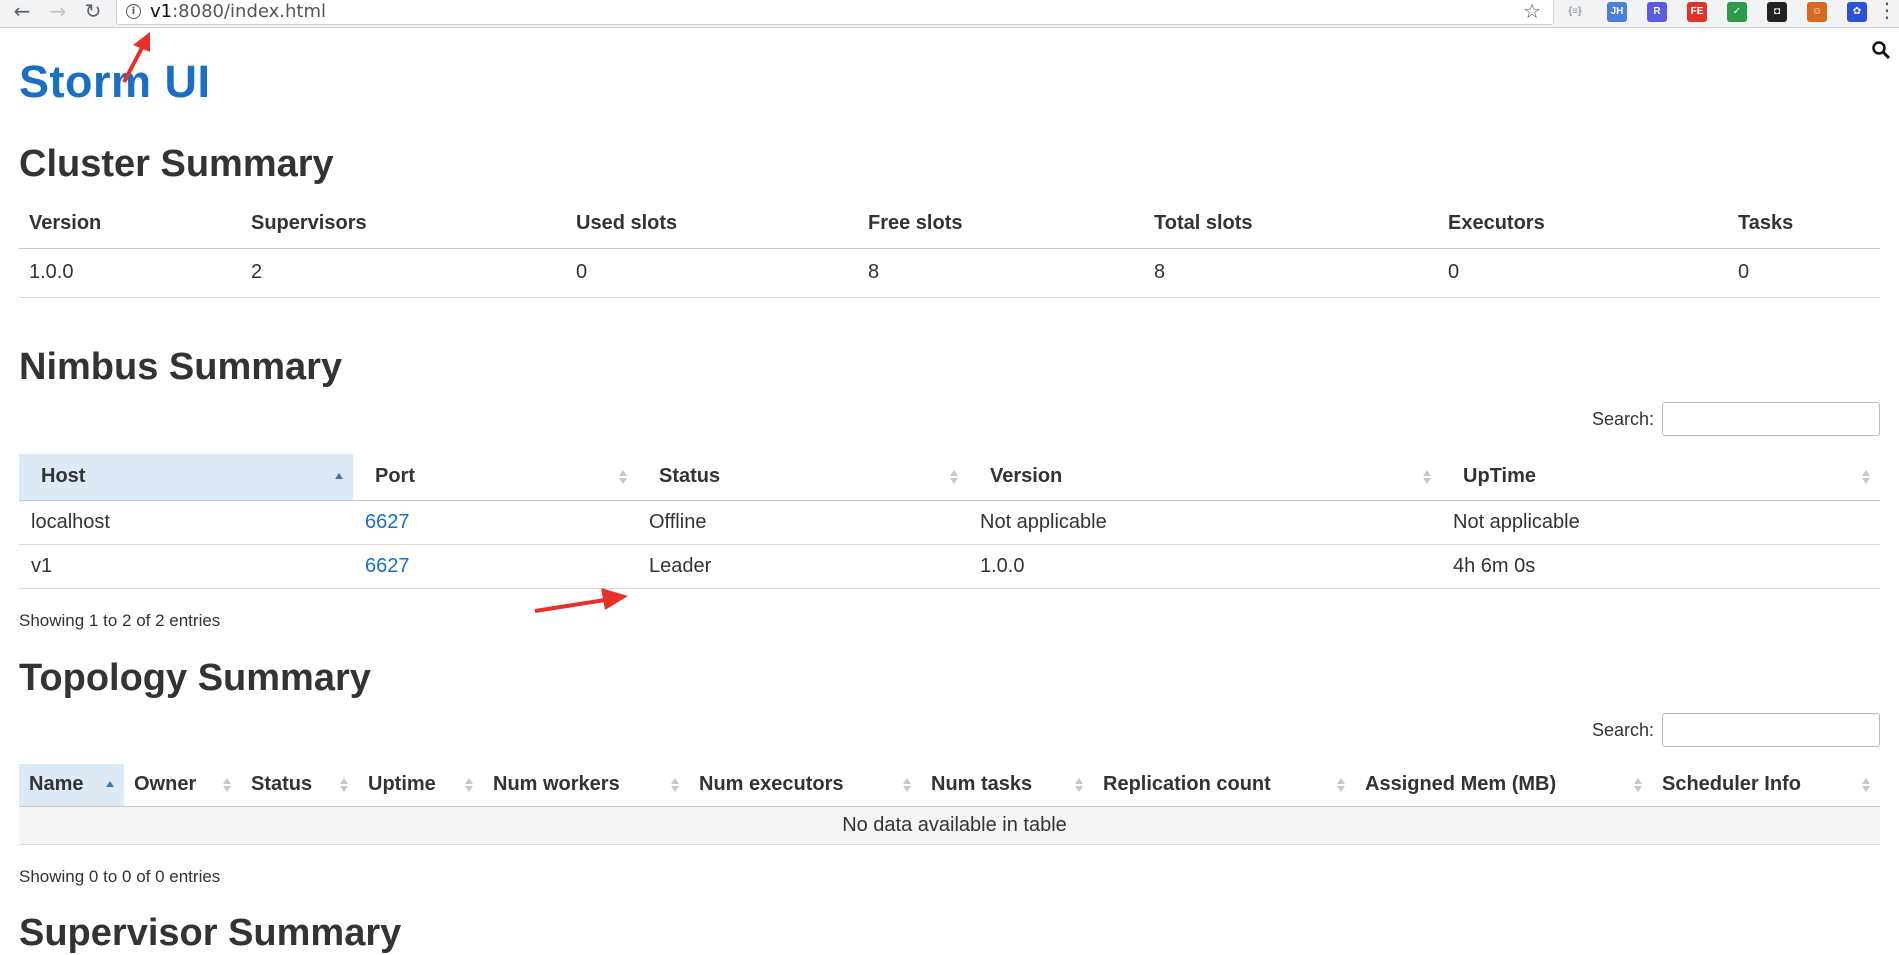 This screenshot has width=1899, height=955. Describe the element at coordinates (1291, 224) in the screenshot. I see `column-header-total-slots: Total slots` at that location.